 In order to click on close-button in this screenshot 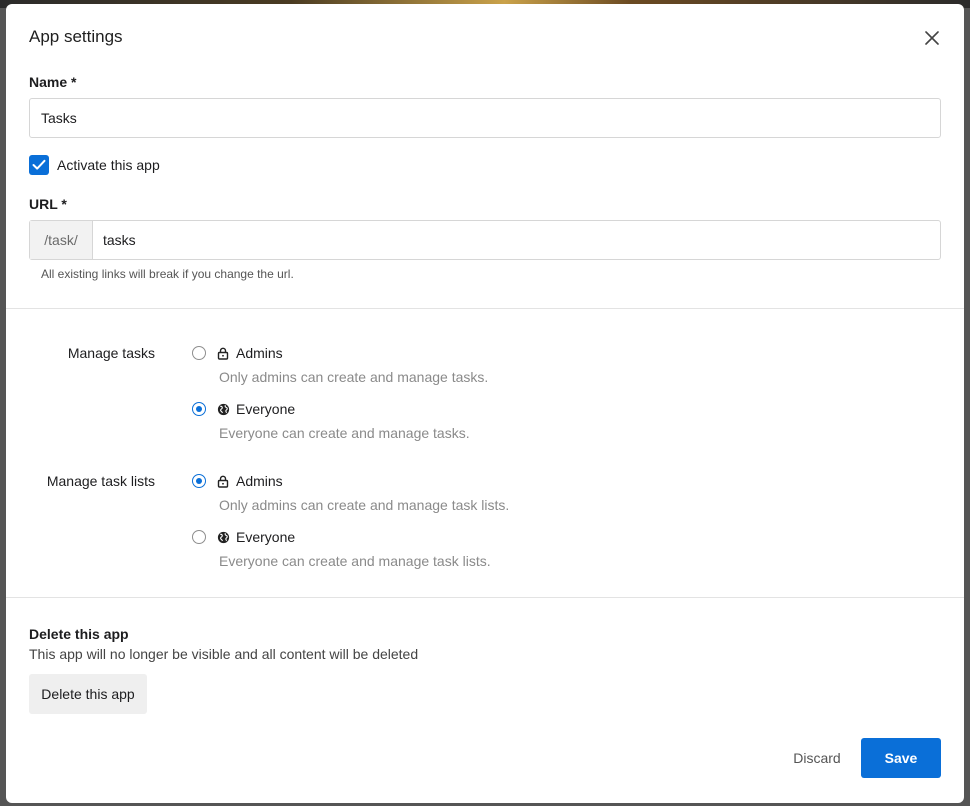, I will do `click(932, 38)`.